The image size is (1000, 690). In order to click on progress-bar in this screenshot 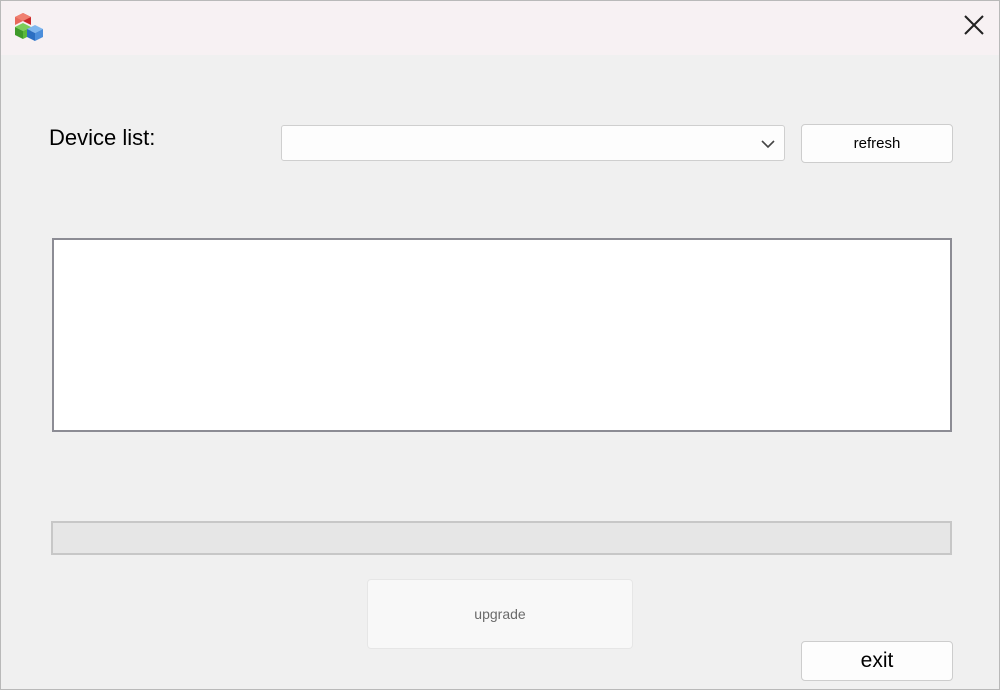, I will do `click(501, 538)`.